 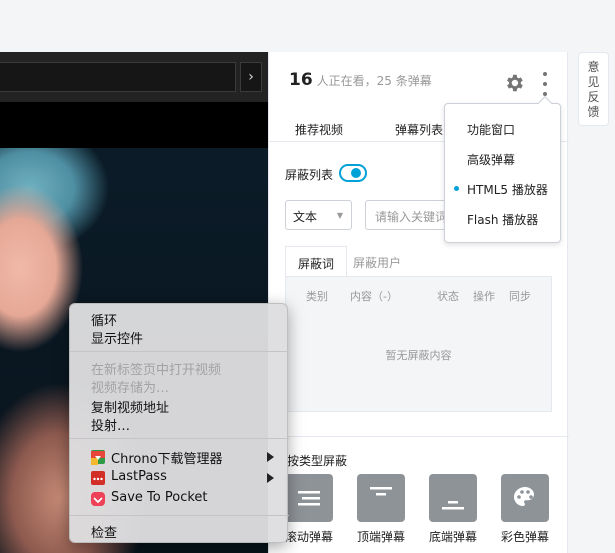 What do you see at coordinates (104, 531) in the screenshot?
I see `ctx-inspect: 检查` at bounding box center [104, 531].